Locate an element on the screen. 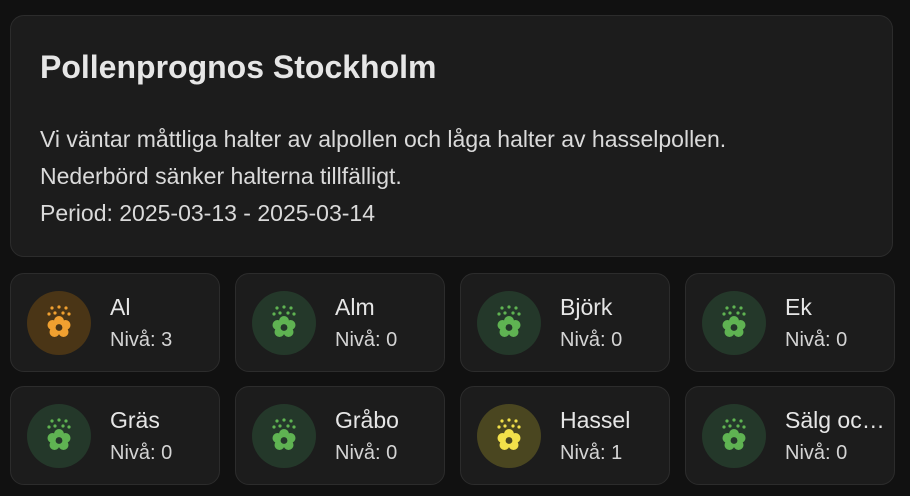 This screenshot has height=496, width=910. pollen-tile-hassel: Hassel Nivå: 1 is located at coordinates (565, 435).